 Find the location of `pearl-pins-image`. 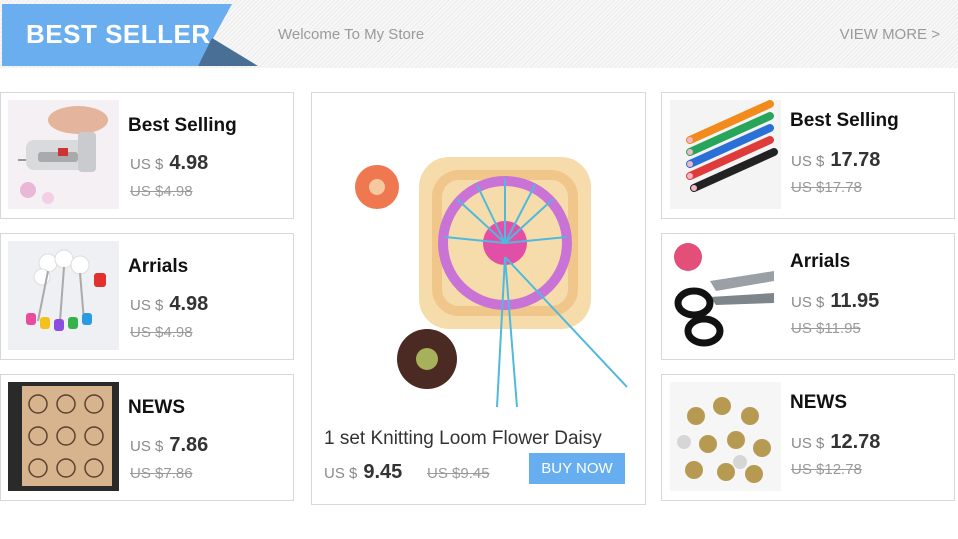

pearl-pins-image is located at coordinates (63, 295).